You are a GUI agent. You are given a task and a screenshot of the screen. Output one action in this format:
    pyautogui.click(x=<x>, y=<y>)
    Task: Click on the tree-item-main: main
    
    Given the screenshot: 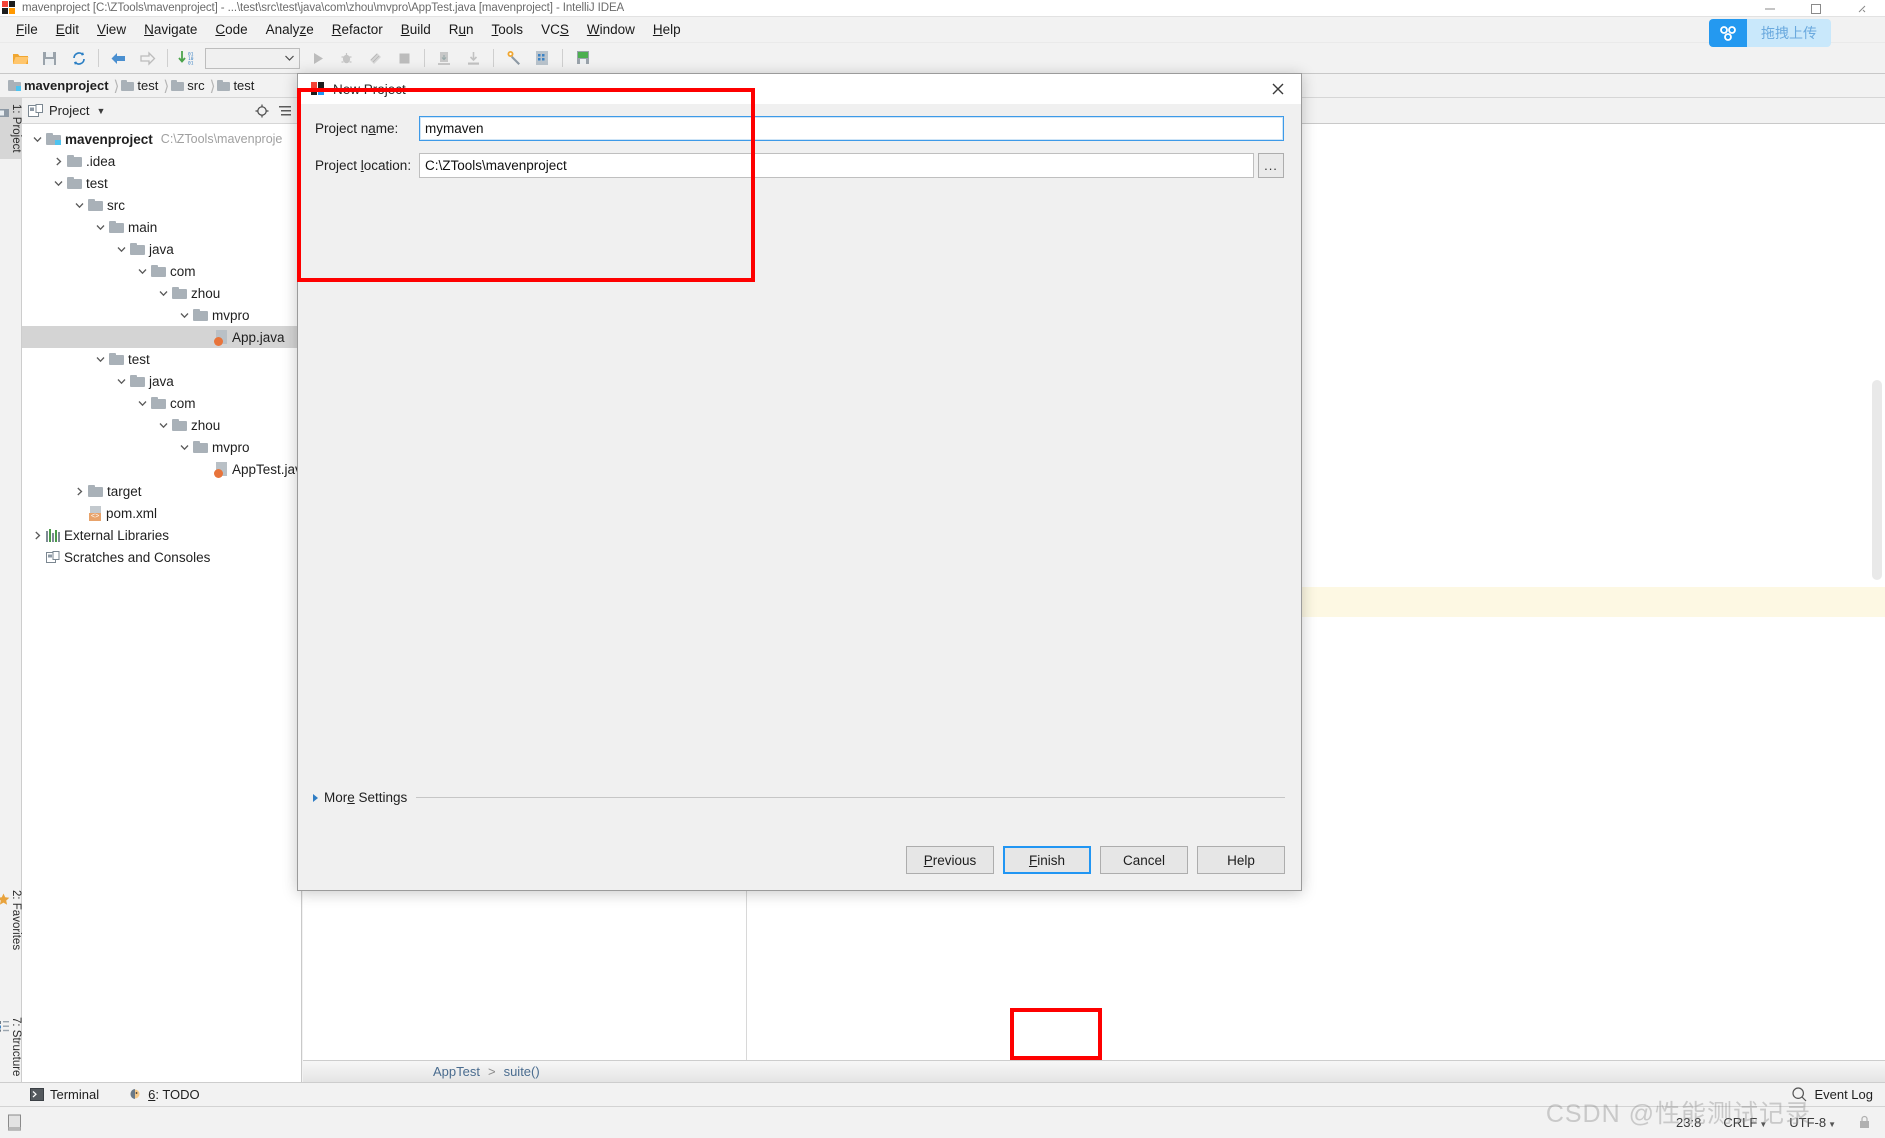 What is the action you would take?
    pyautogui.click(x=161, y=227)
    